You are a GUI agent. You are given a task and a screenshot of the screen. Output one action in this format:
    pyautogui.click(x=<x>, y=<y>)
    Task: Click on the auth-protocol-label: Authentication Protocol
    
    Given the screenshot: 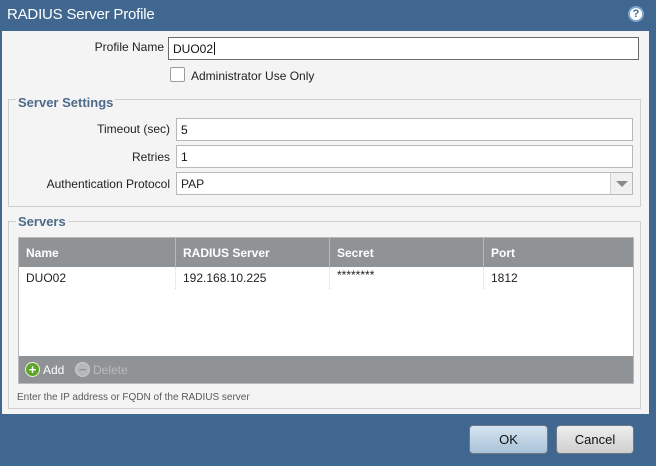 What is the action you would take?
    pyautogui.click(x=108, y=184)
    